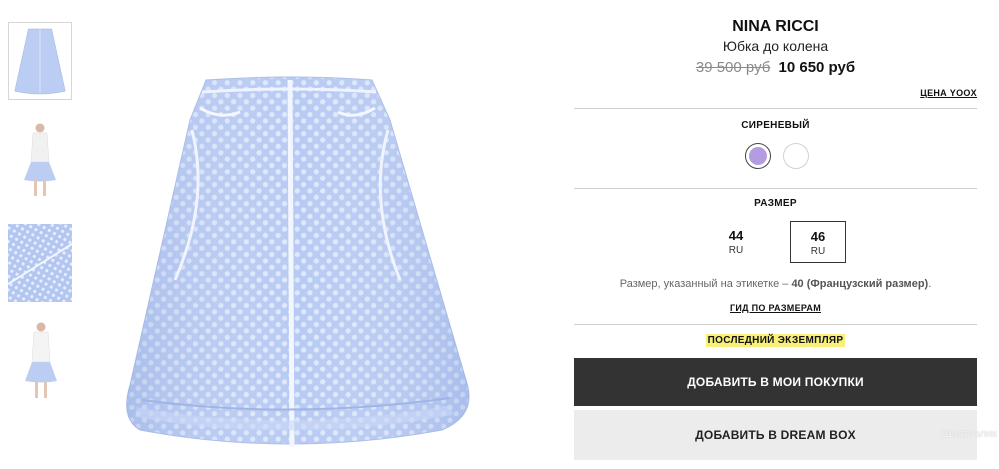 This screenshot has width=999, height=469. I want to click on size-note-suffix: ., so click(930, 284).